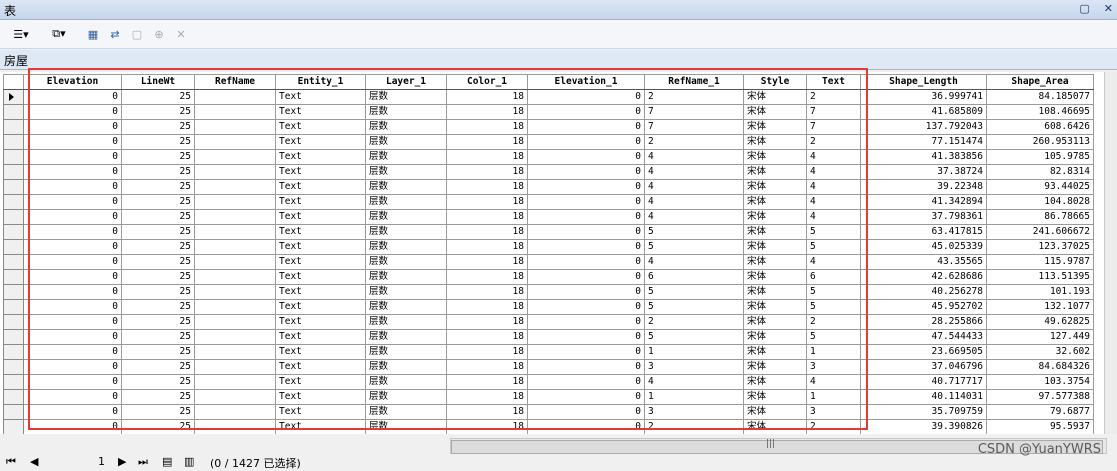 Image resolution: width=1117 pixels, height=471 pixels. Describe the element at coordinates (923, 426) in the screenshot. I see `table-cell: 39.390826` at that location.